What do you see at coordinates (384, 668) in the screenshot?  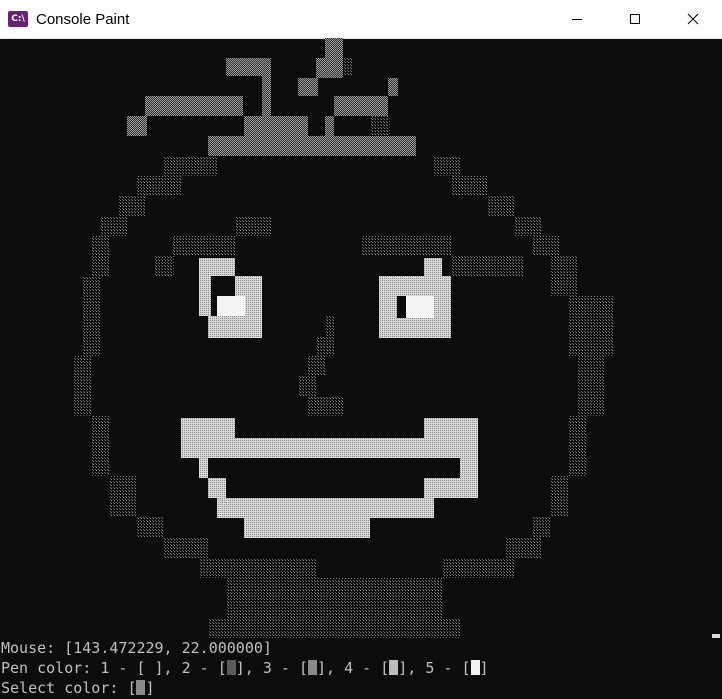 I see `pen-option-4: 4 - [],` at bounding box center [384, 668].